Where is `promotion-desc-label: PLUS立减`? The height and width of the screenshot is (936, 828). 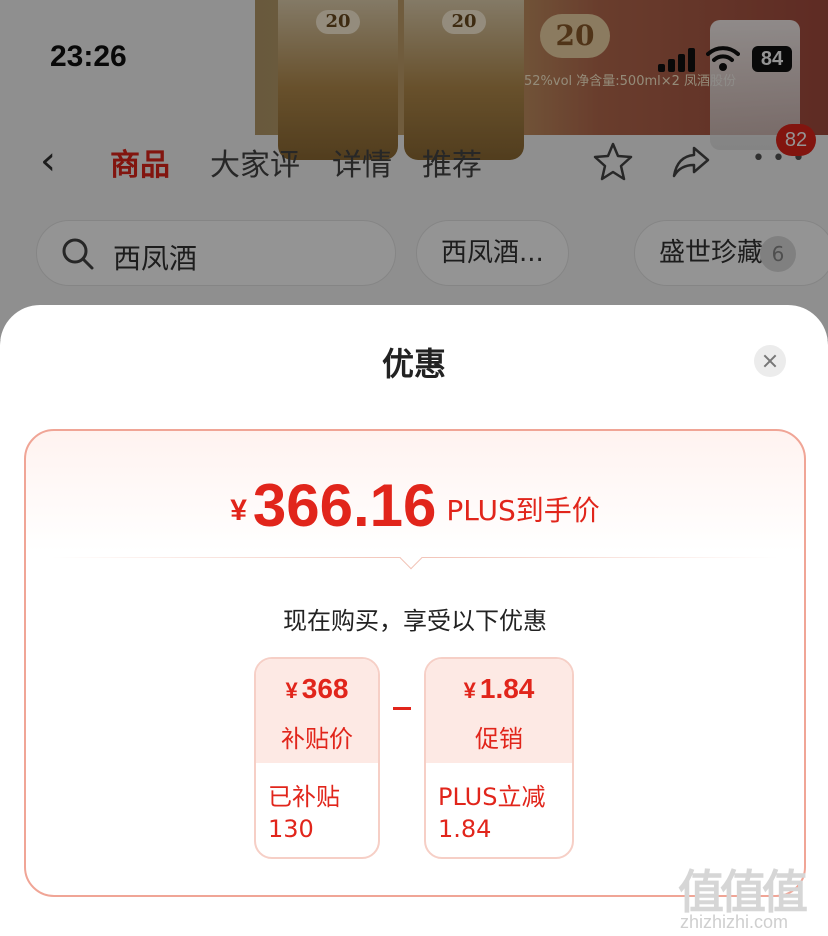 promotion-desc-label: PLUS立减 is located at coordinates (492, 797).